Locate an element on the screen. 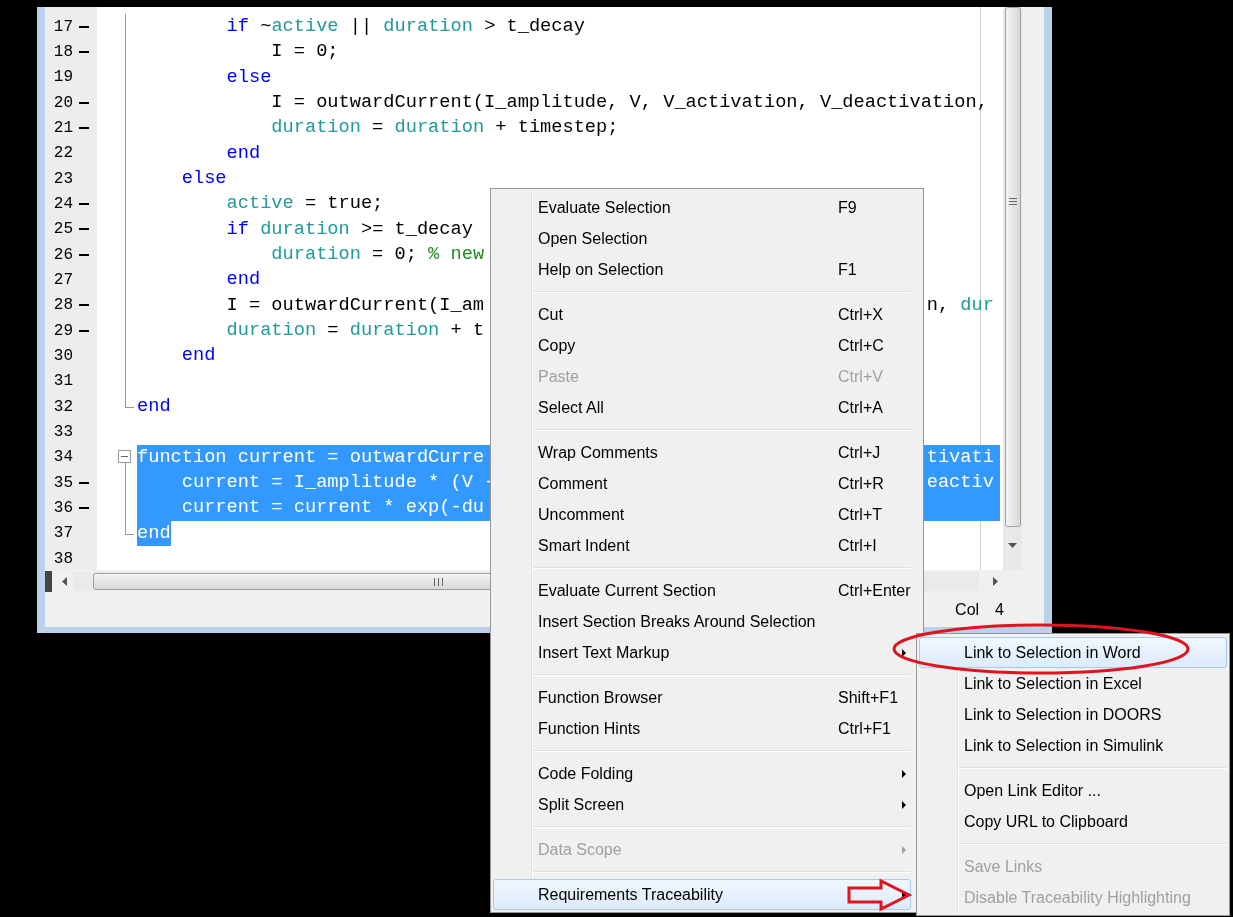 This screenshot has width=1233, height=917. menu-item-label: Paste is located at coordinates (558, 376).